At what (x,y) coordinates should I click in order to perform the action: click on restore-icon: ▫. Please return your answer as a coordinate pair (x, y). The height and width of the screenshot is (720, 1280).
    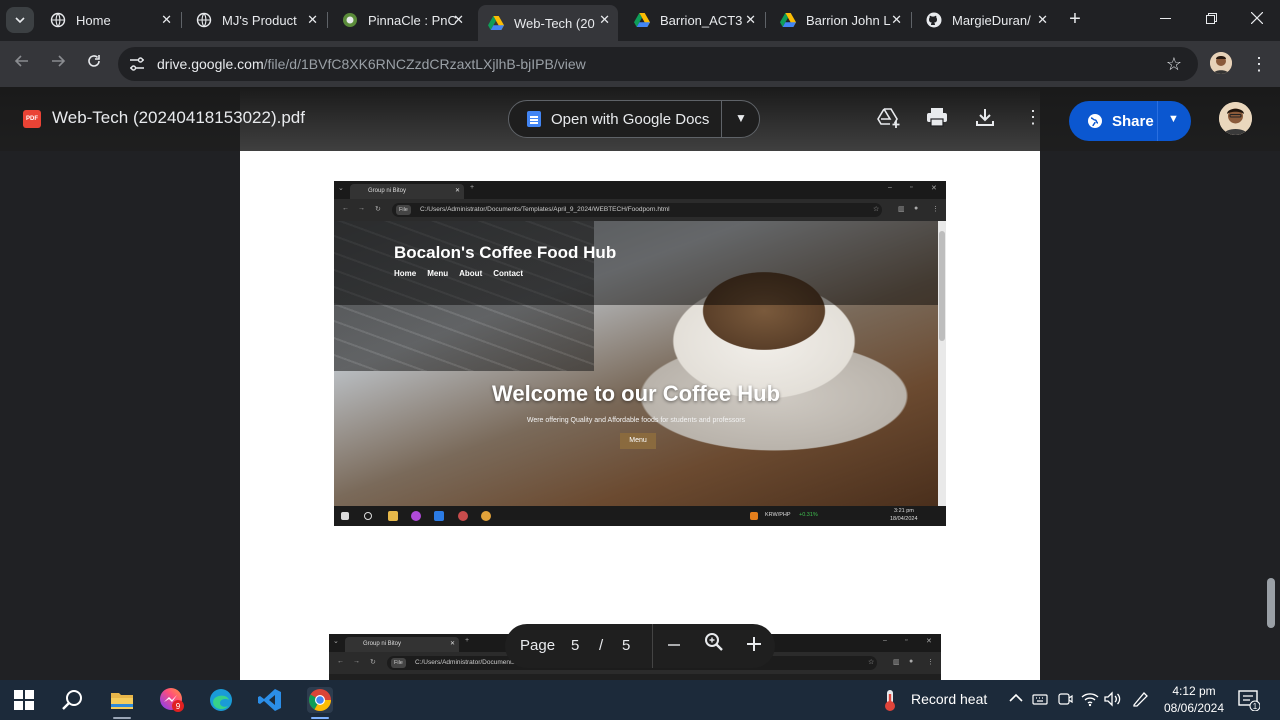
    Looking at the image, I should click on (911, 187).